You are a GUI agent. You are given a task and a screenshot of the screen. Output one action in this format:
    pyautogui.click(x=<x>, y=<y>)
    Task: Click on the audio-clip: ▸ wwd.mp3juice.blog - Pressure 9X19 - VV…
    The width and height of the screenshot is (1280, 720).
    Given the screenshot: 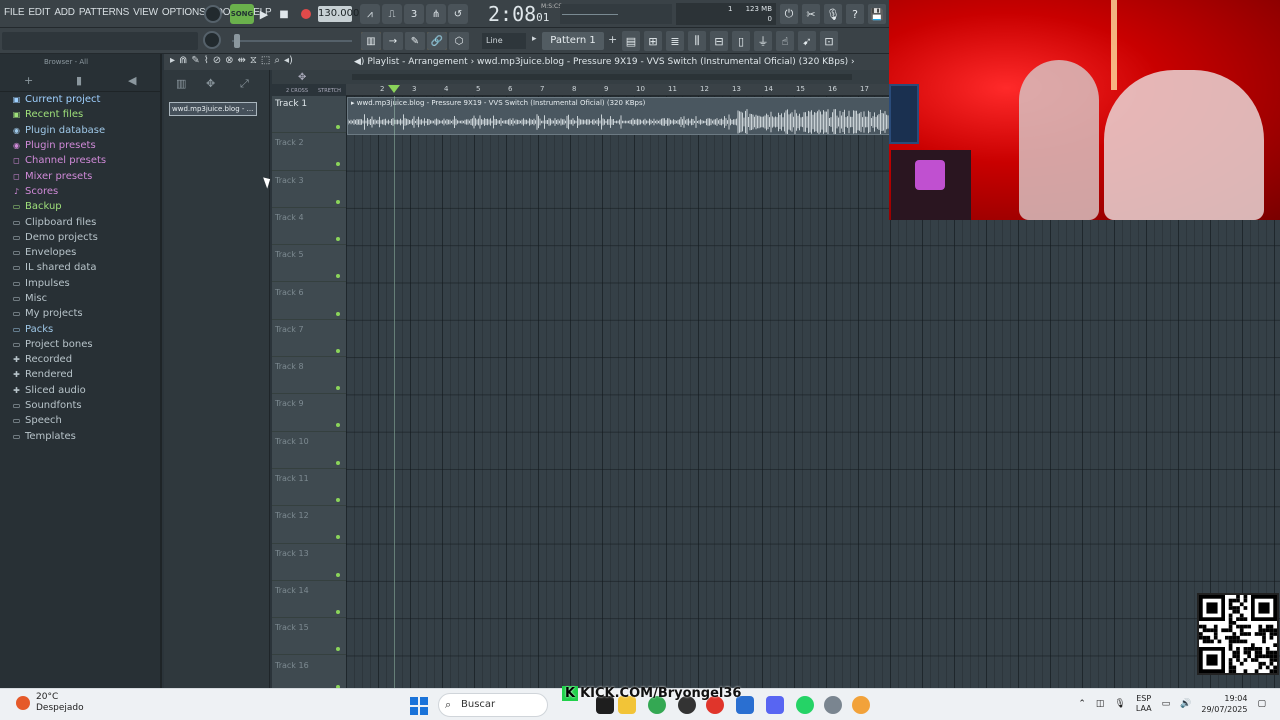 What is the action you would take?
    pyautogui.click(x=618, y=116)
    